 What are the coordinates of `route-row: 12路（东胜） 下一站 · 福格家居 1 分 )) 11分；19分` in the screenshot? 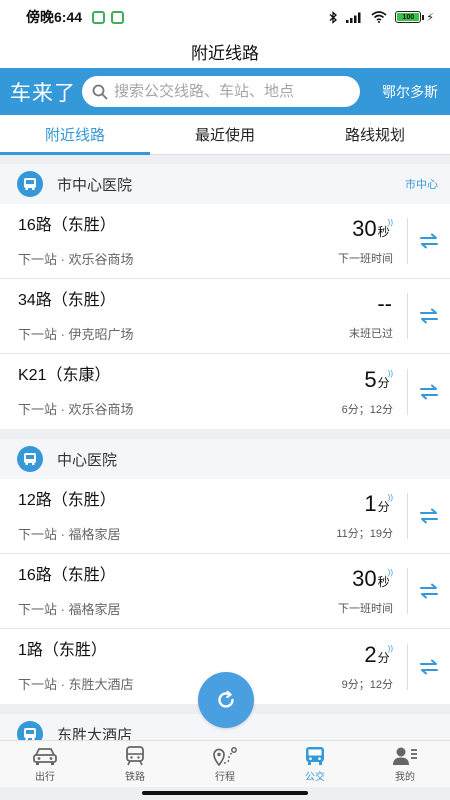 It's located at (225, 516).